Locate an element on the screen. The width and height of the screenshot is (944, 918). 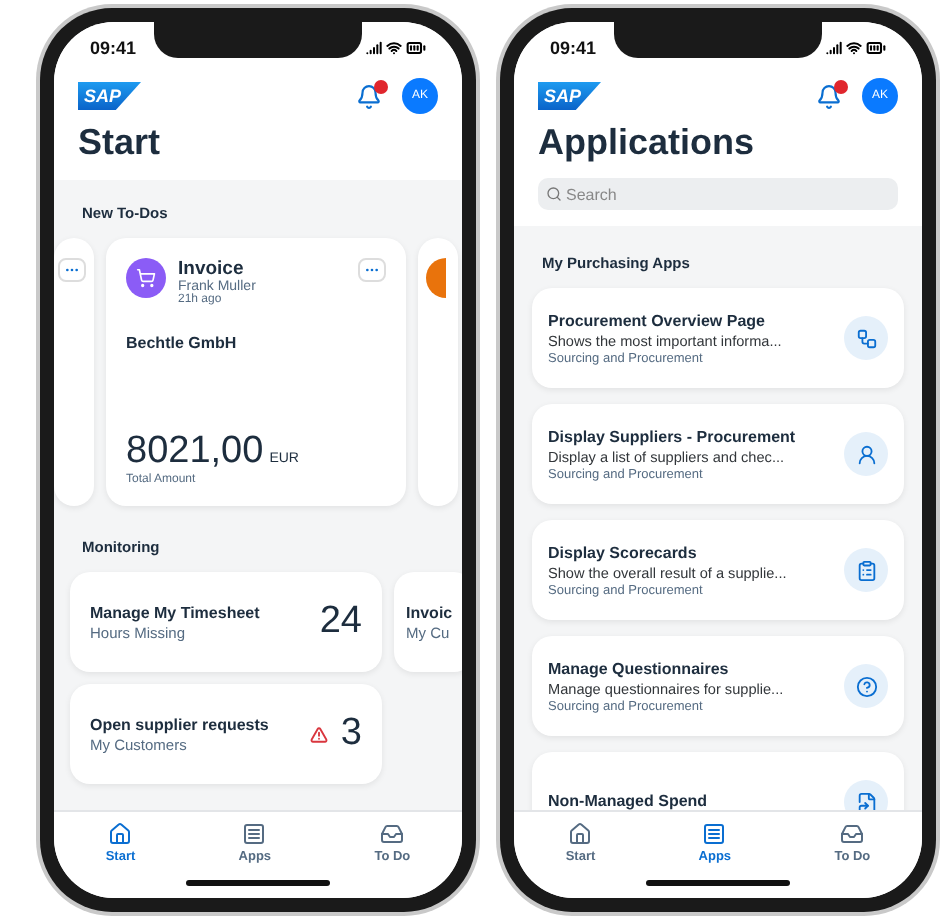
tile-value: 3 is located at coordinates (351, 734).